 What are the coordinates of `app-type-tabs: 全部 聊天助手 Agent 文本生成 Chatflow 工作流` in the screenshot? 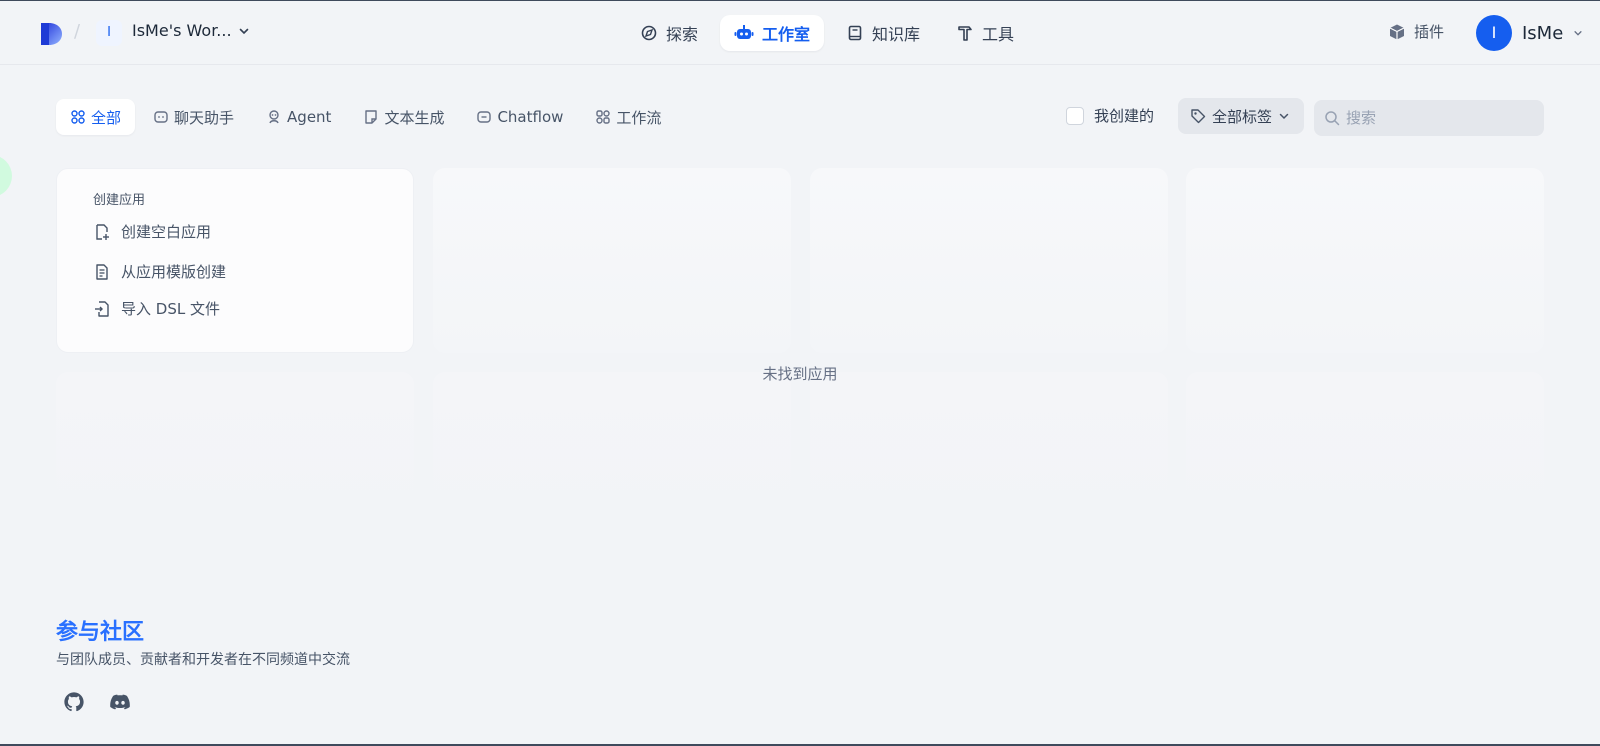 It's located at (365, 117).